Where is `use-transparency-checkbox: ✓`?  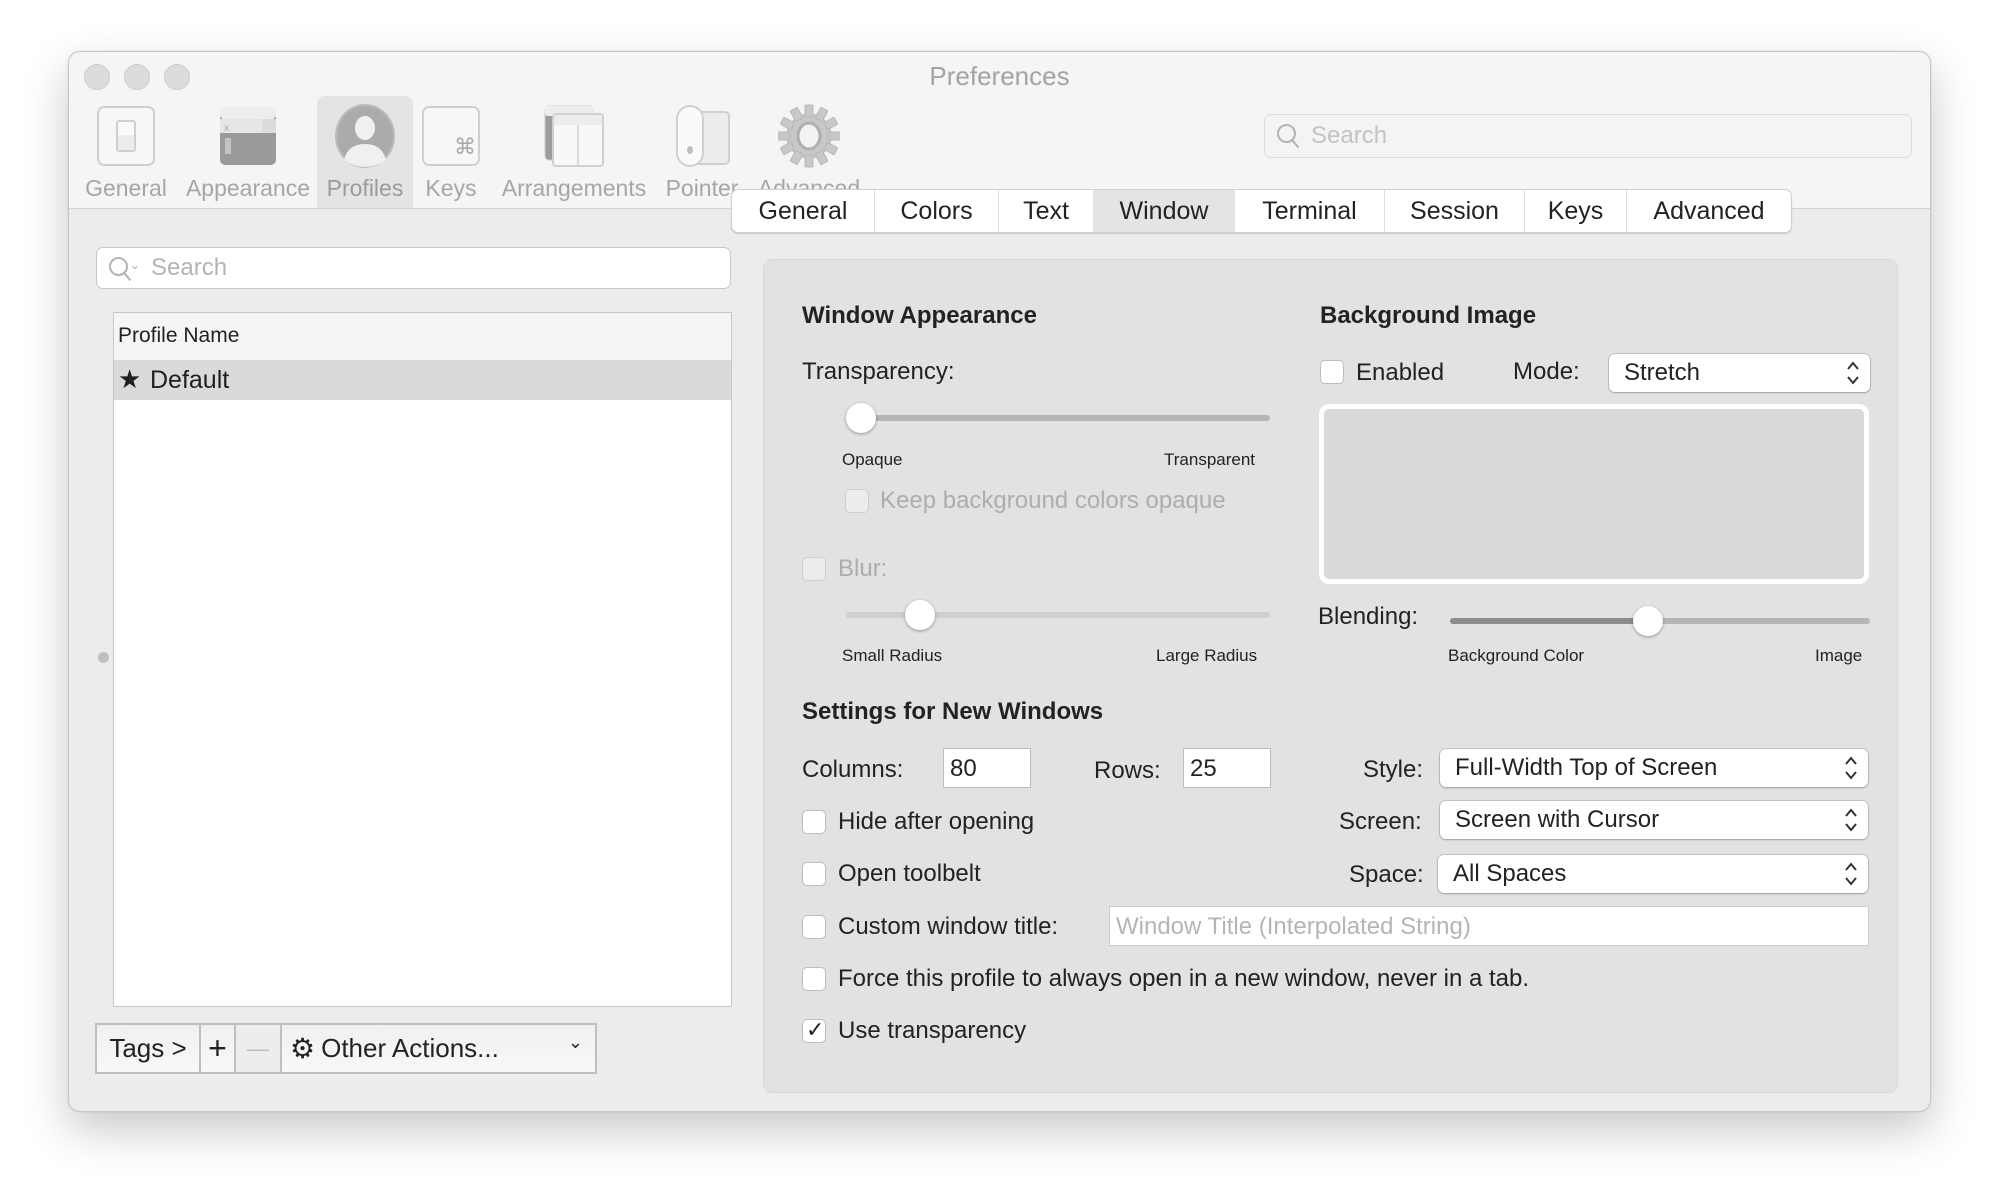 use-transparency-checkbox: ✓ is located at coordinates (814, 1030).